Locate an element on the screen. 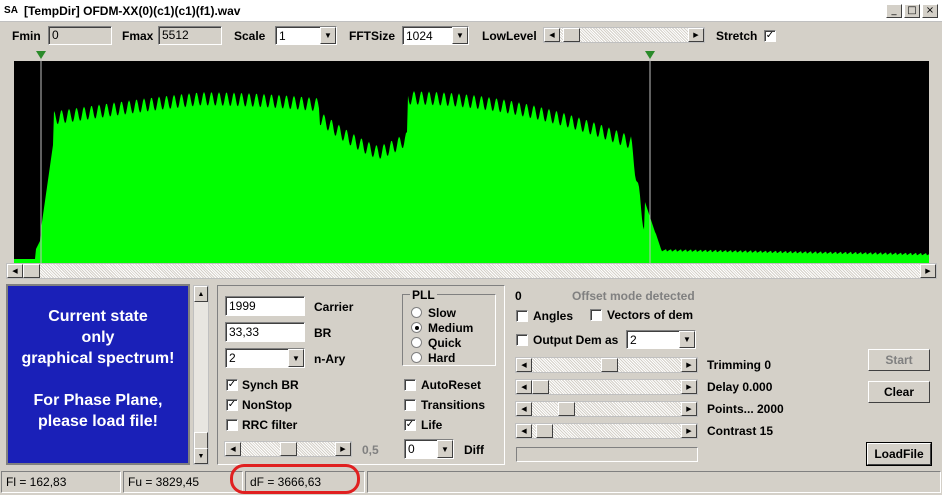 The height and width of the screenshot is (495, 942). transitions-checkbox is located at coordinates (410, 405).